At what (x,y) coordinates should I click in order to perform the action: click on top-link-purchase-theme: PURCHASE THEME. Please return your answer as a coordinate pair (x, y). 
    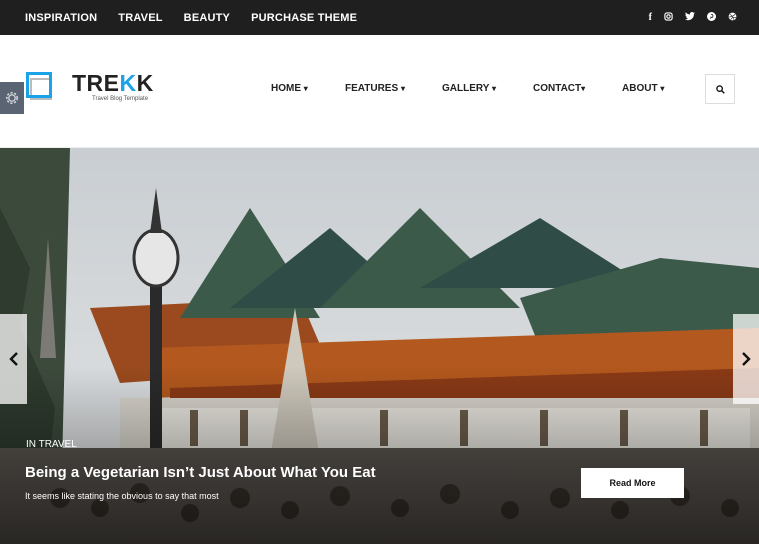
    Looking at the image, I should click on (304, 18).